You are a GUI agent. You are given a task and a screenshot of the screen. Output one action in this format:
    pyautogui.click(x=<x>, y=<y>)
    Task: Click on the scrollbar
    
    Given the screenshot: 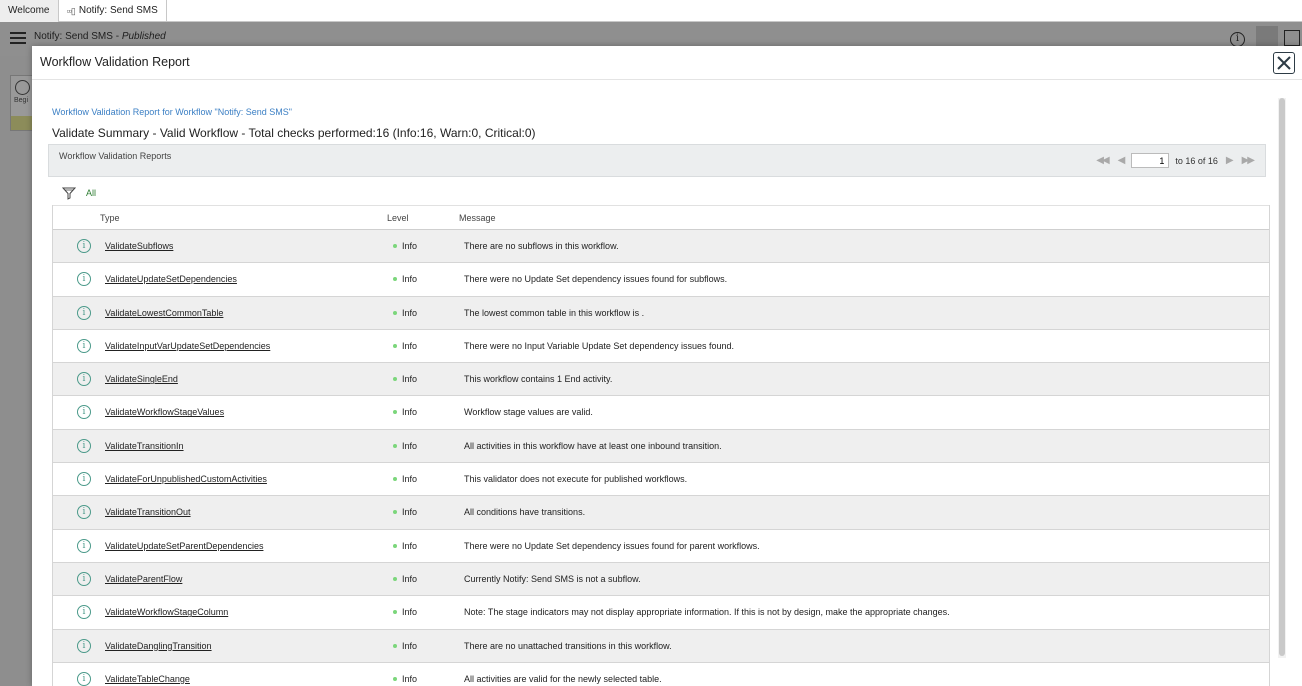 What is the action you would take?
    pyautogui.click(x=1282, y=378)
    